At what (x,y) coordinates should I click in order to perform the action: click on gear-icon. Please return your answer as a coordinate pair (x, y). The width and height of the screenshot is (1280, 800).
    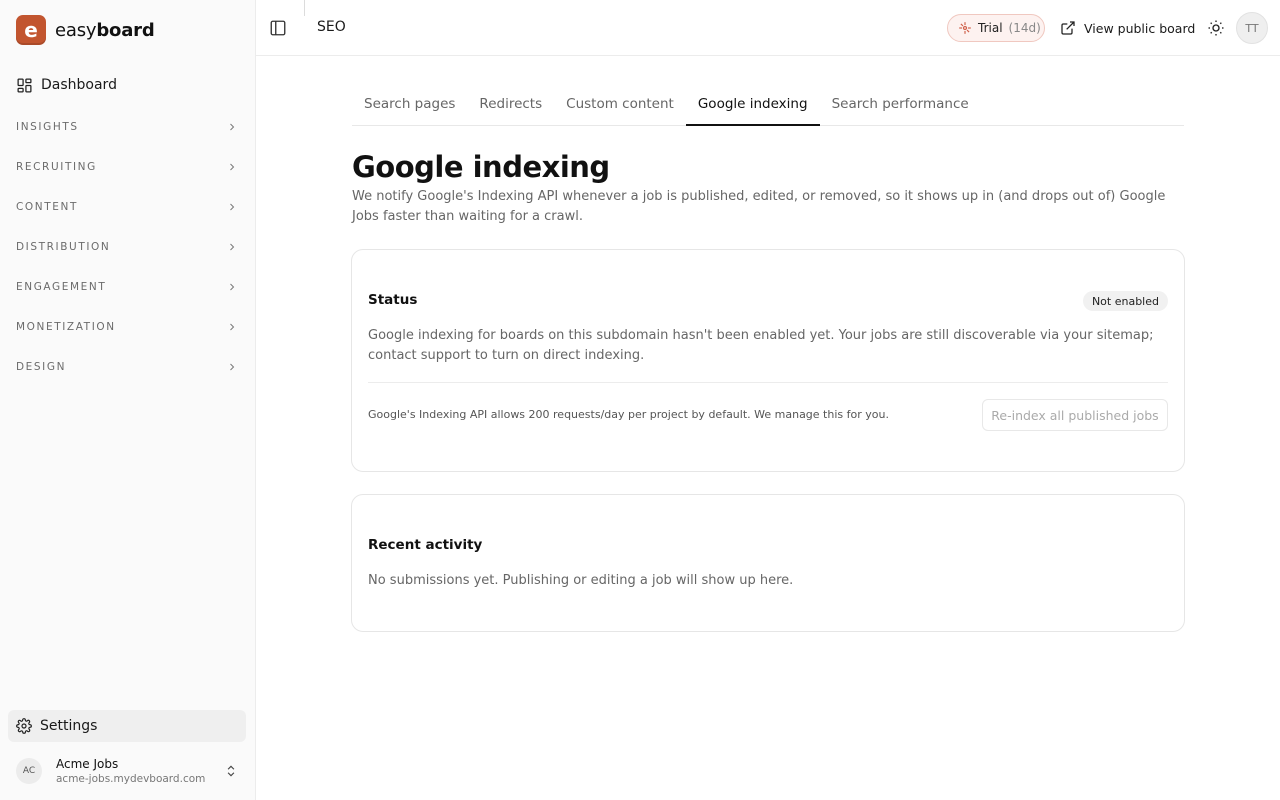
    Looking at the image, I should click on (24, 726).